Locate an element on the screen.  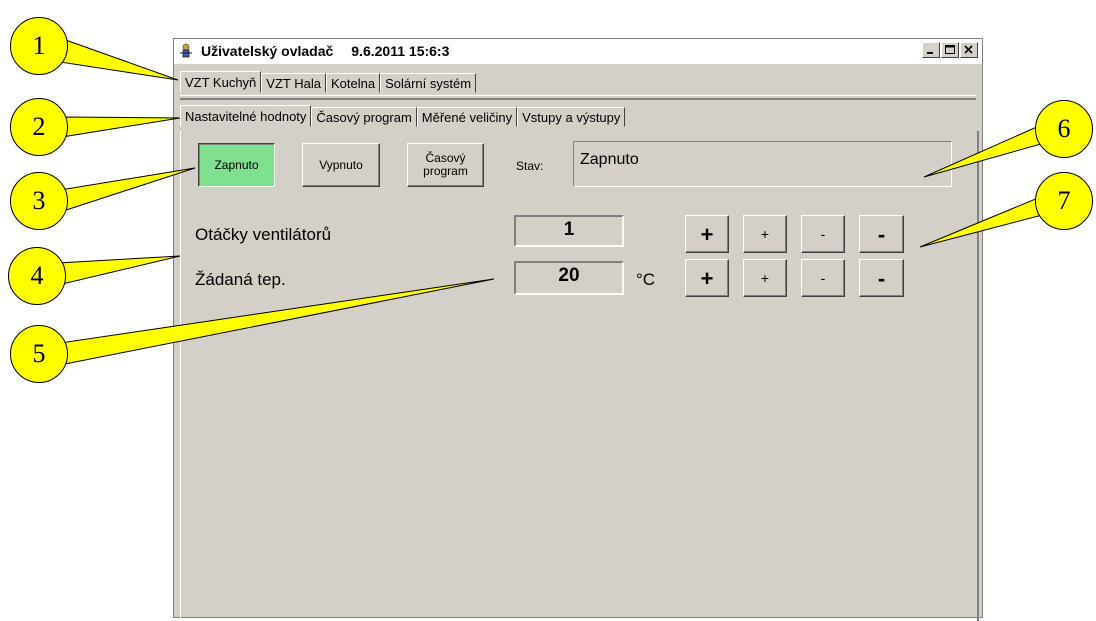
callout-2: 2 is located at coordinates (39, 127).